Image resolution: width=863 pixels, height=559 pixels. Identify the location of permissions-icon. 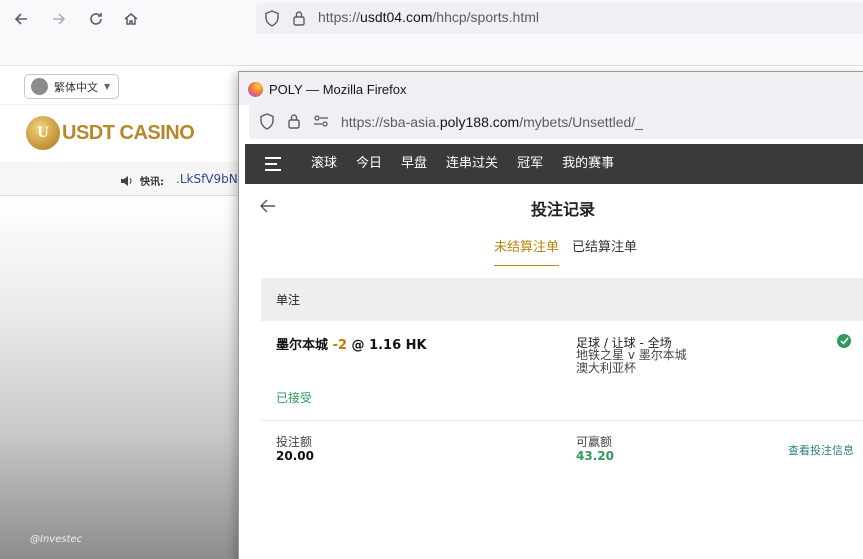
(321, 122).